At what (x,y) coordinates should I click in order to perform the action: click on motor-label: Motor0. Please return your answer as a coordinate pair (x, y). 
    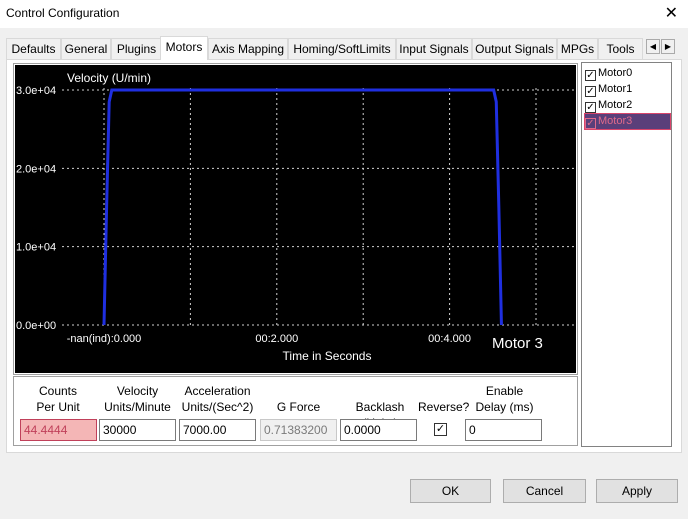
    Looking at the image, I should click on (615, 73).